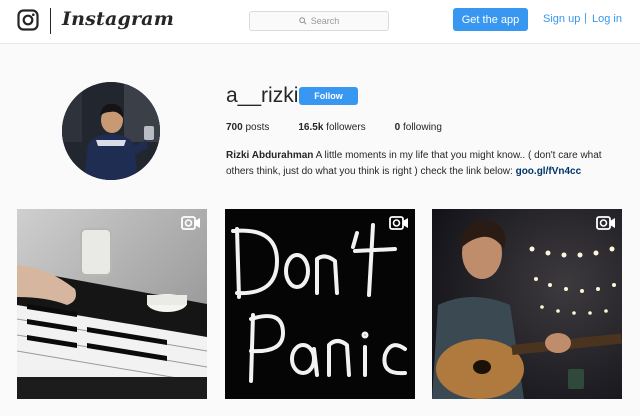 The height and width of the screenshot is (416, 640). I want to click on avatar-photo, so click(111, 131).